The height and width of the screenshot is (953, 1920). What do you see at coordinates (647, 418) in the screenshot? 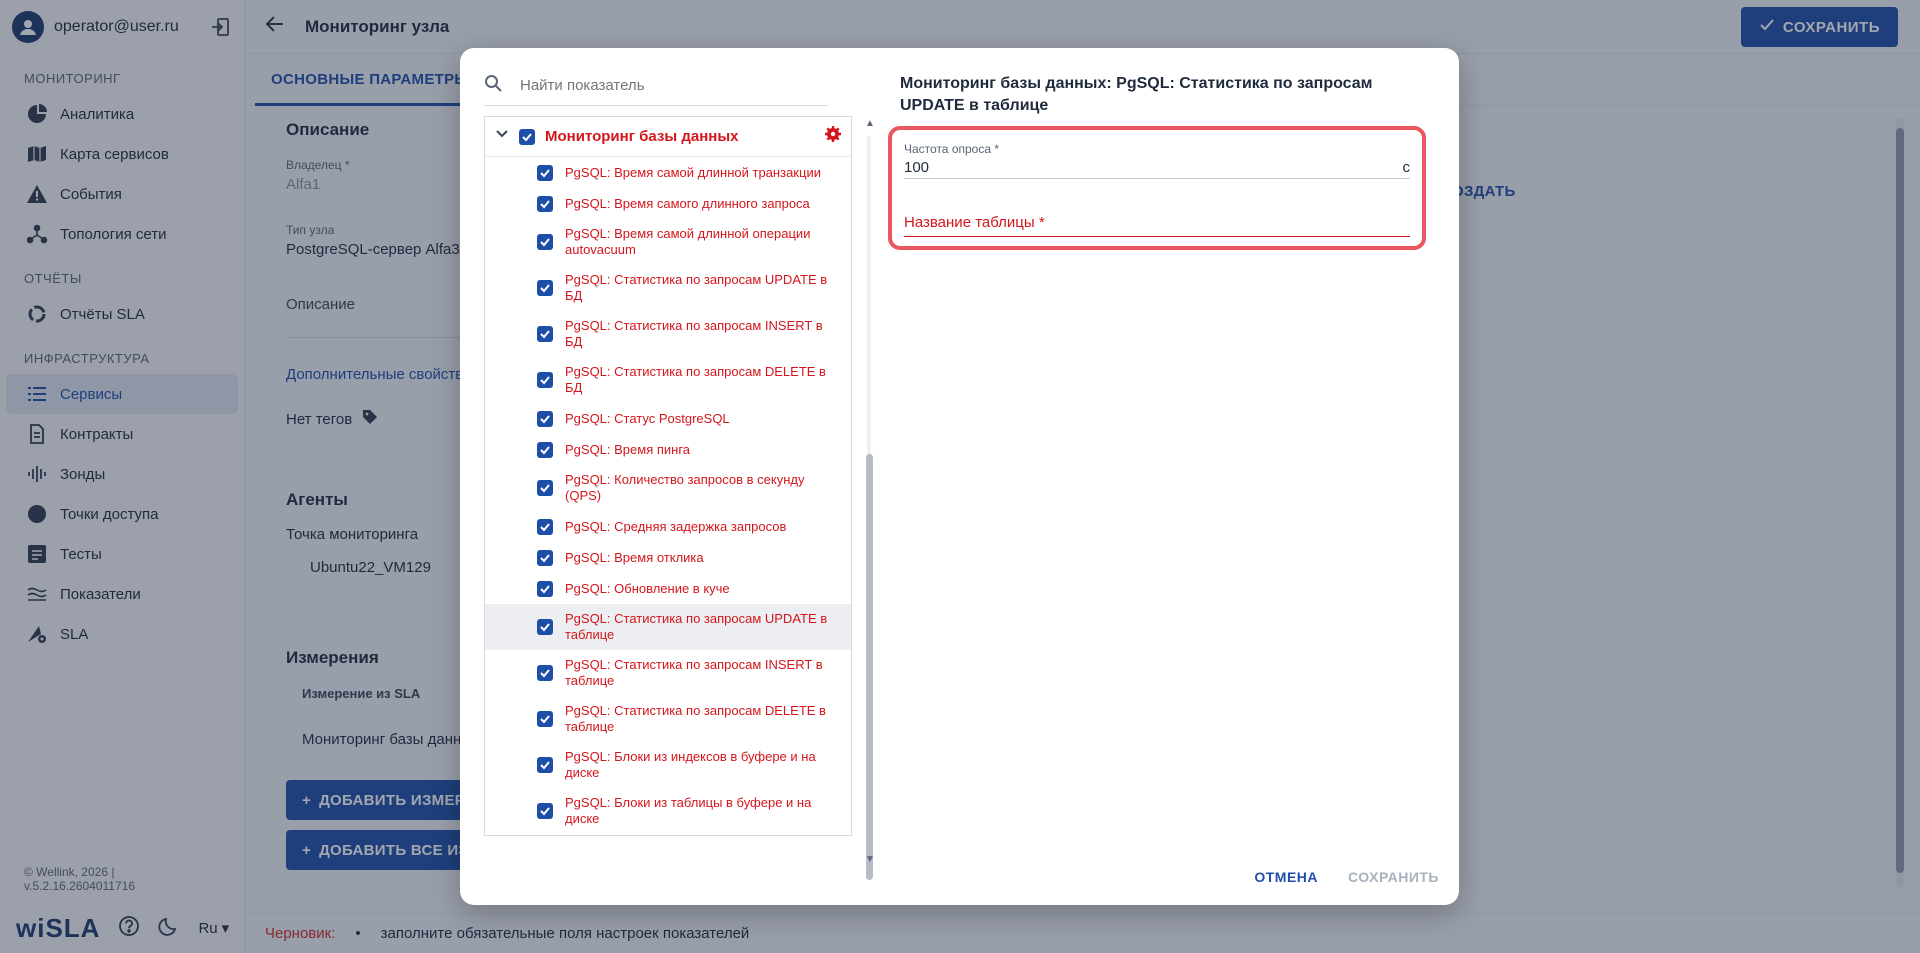
I see `indicator-item-label: PgSQL: Статус PostgreSQL` at bounding box center [647, 418].